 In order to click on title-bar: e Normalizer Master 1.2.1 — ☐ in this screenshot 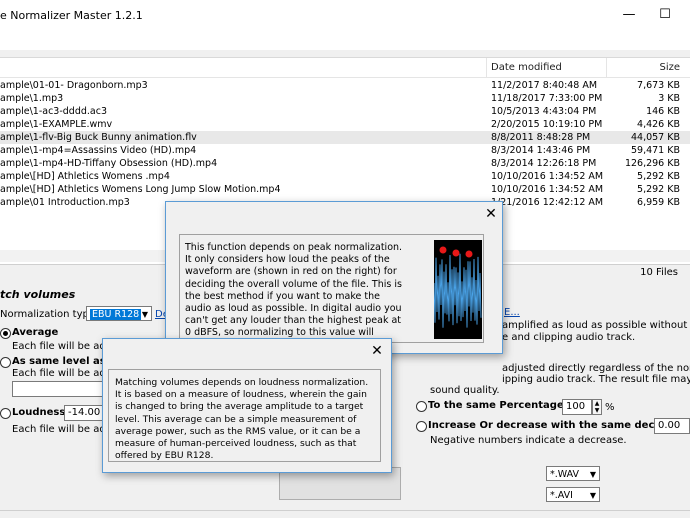, I will do `click(345, 15)`.